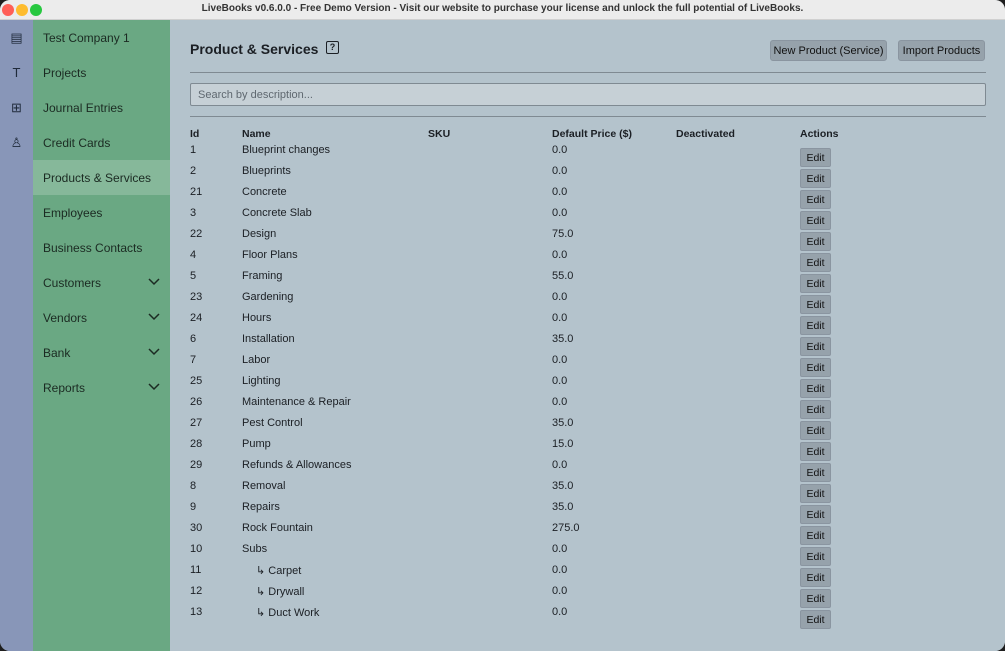 This screenshot has height=651, width=1005. I want to click on column-header-deactivated: Deactivated, so click(705, 134).